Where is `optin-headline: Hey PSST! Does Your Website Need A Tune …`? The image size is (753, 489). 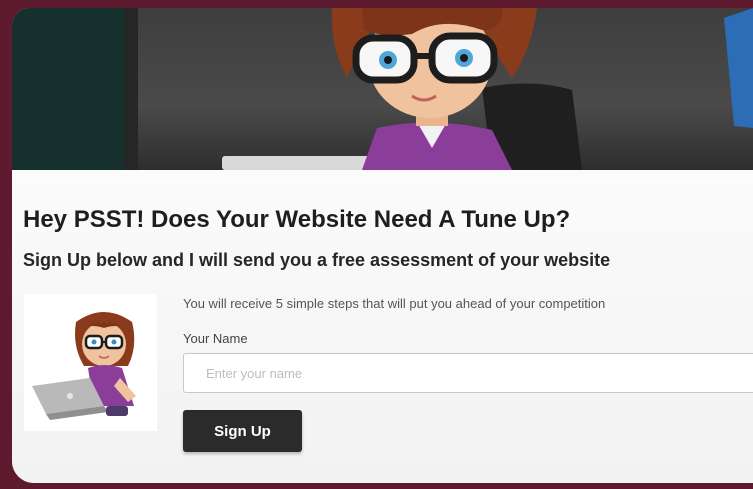
optin-headline: Hey PSST! Does Your Website Need A Tune … is located at coordinates (297, 219).